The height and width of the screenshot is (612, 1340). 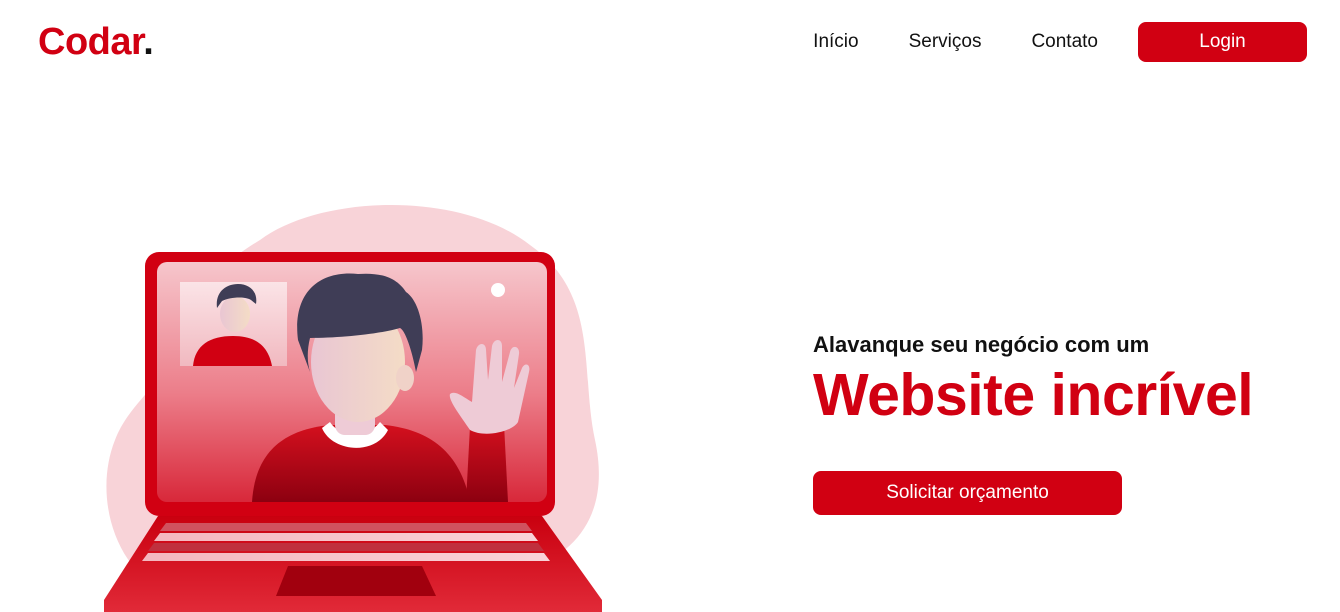 What do you see at coordinates (487, 463) in the screenshot?
I see `main-person-arm` at bounding box center [487, 463].